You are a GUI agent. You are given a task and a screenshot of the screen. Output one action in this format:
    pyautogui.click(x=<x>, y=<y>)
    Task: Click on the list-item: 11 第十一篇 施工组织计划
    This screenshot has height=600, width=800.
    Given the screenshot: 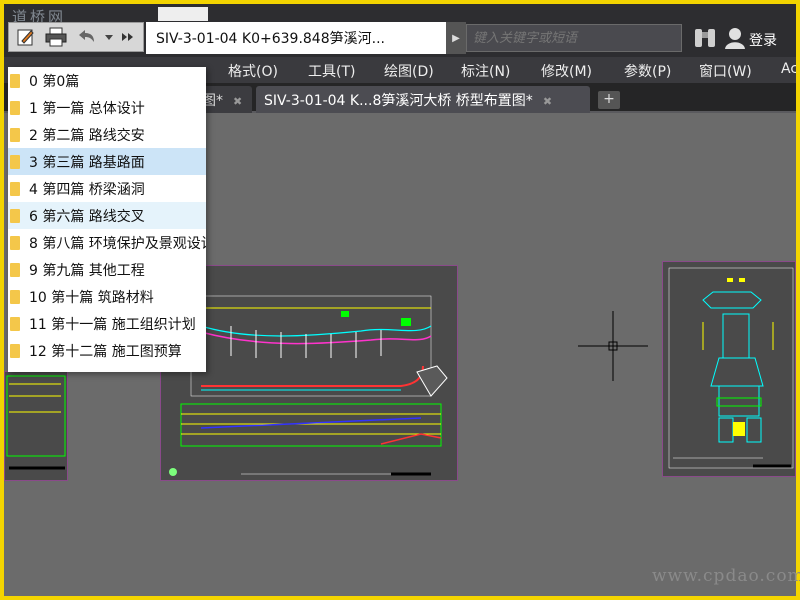 What is the action you would take?
    pyautogui.click(x=107, y=323)
    